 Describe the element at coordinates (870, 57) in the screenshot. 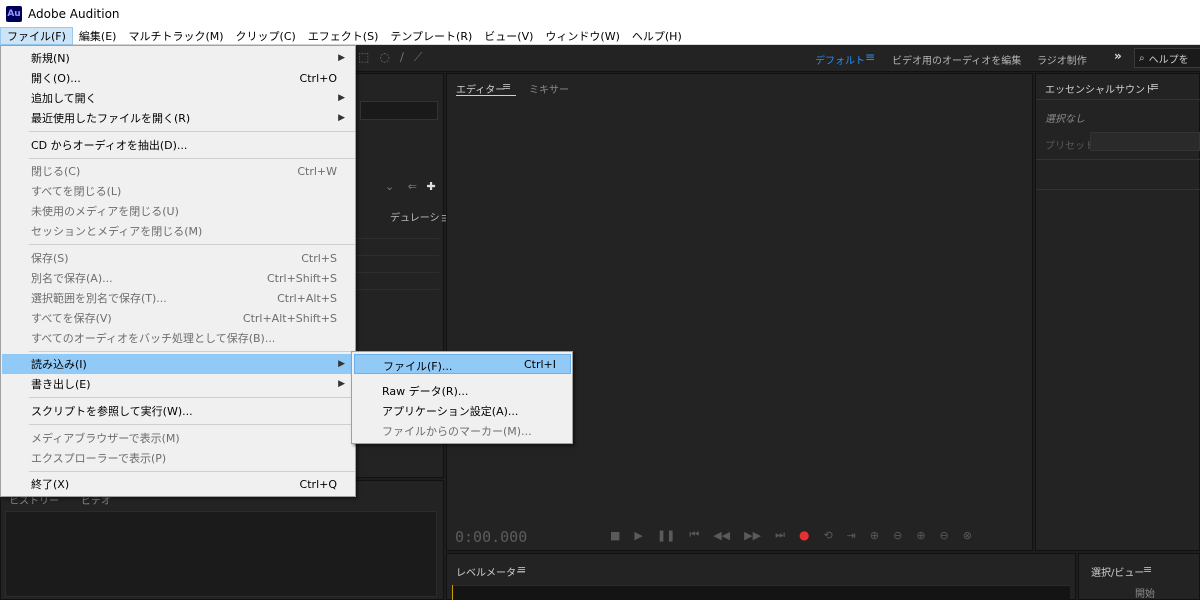

I see `workspace-menu-icon: ≡` at that location.